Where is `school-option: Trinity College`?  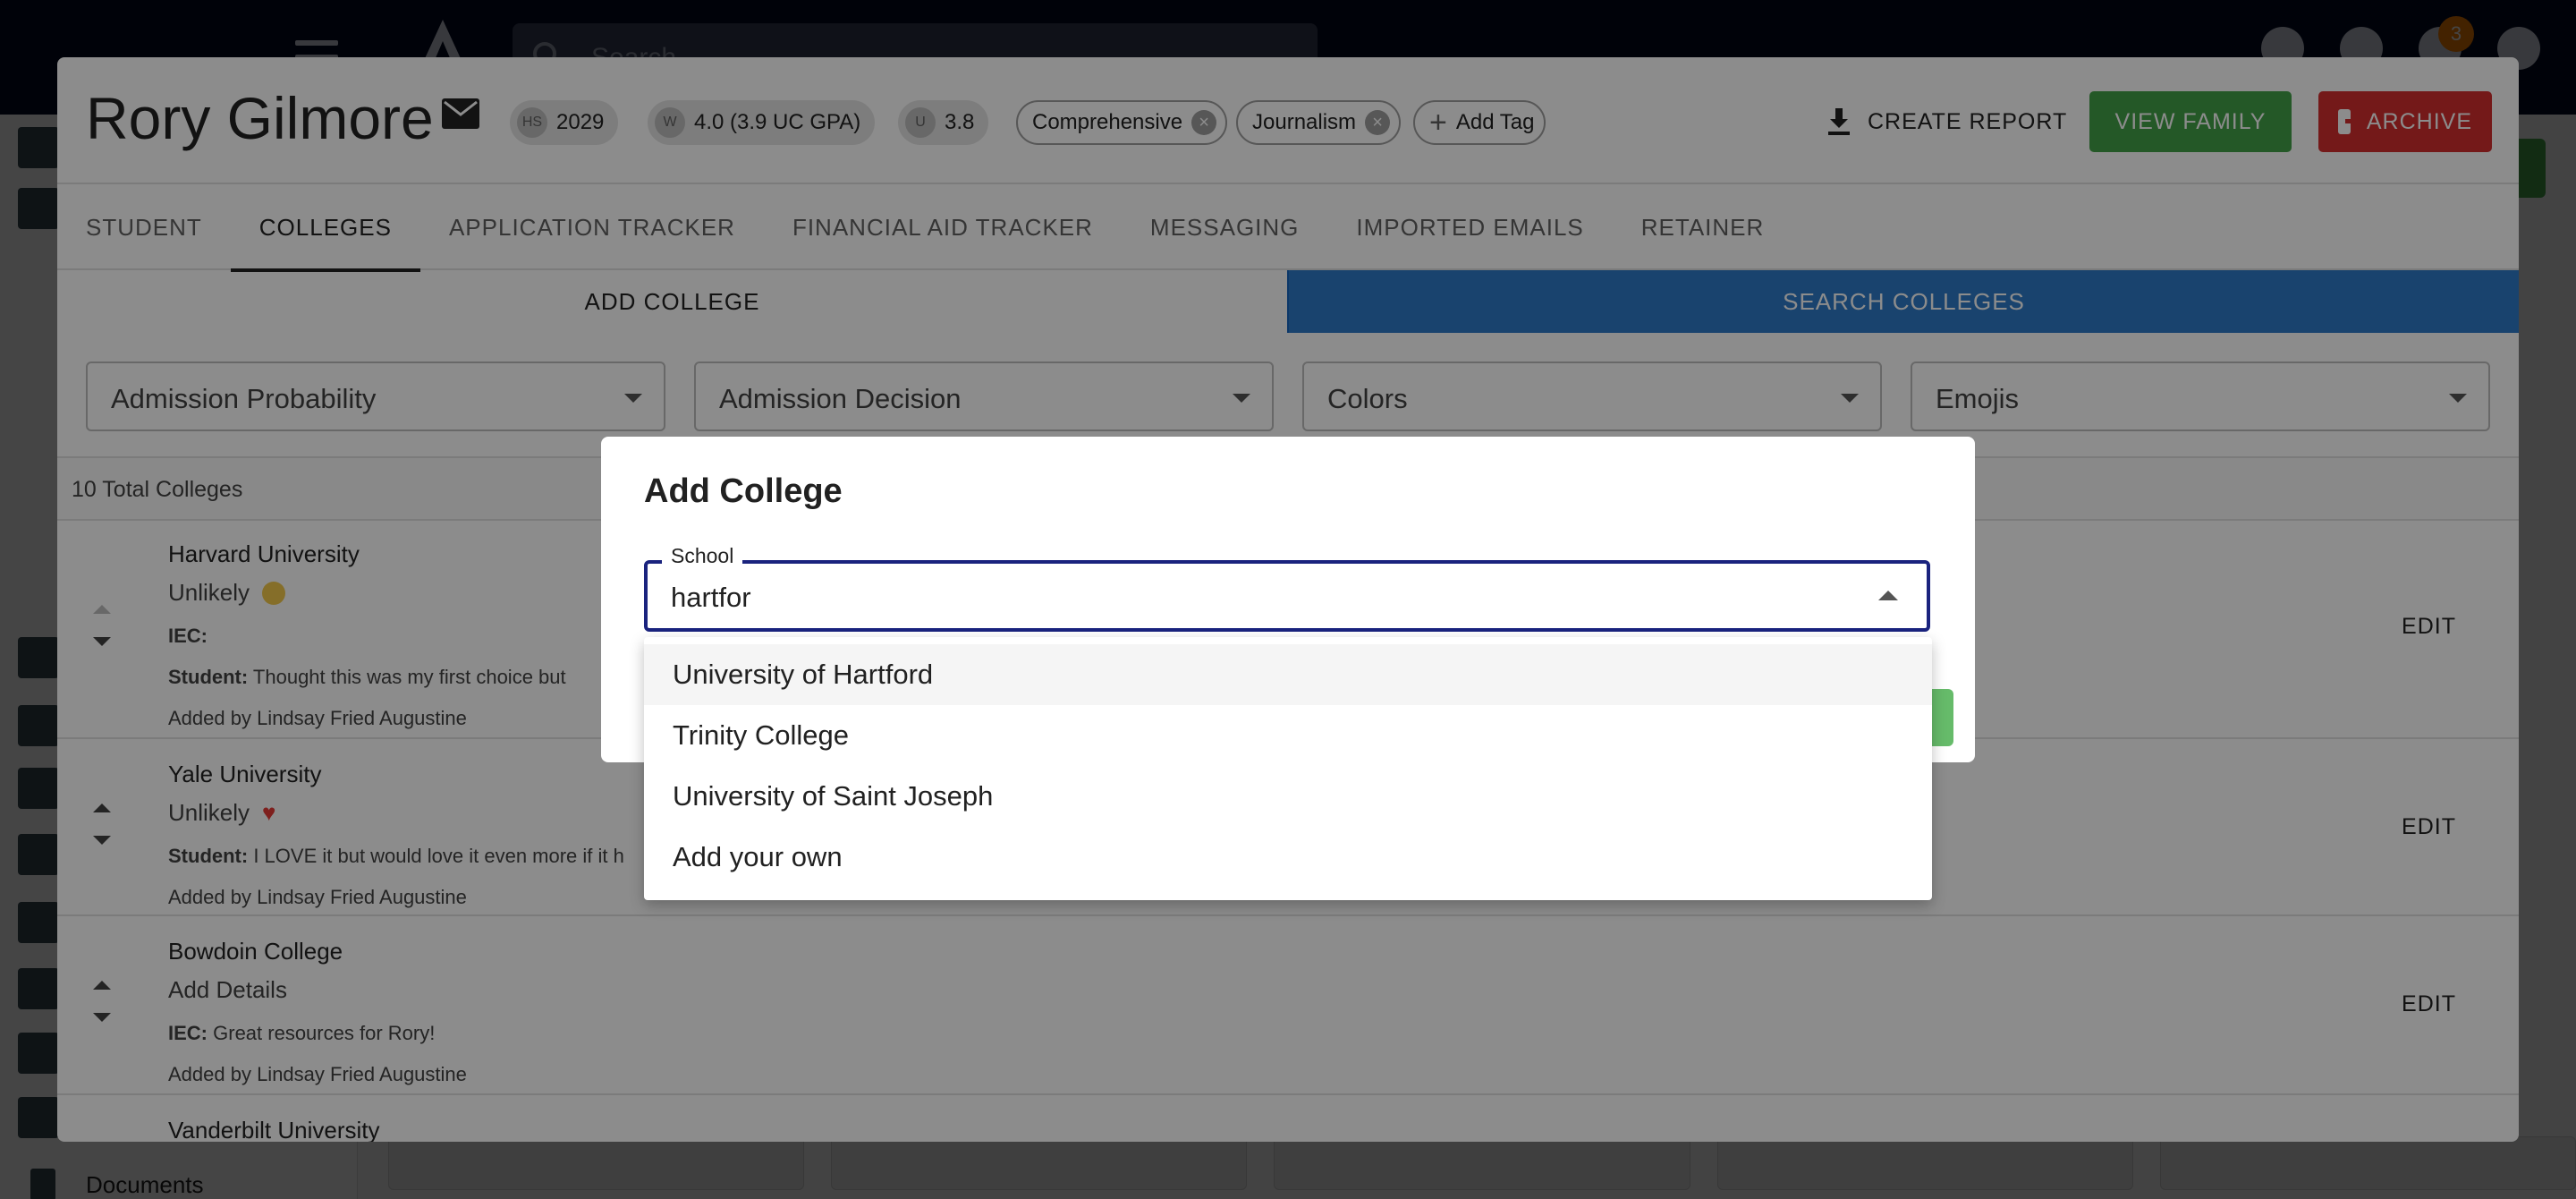 school-option: Trinity College is located at coordinates (1288, 735).